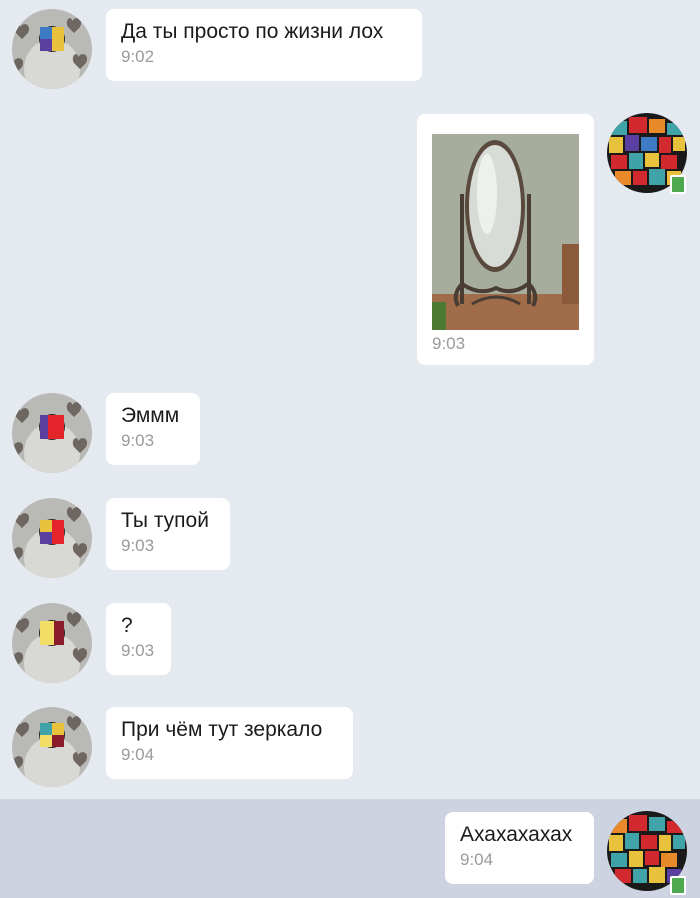 Image resolution: width=700 pixels, height=898 pixels. What do you see at coordinates (516, 834) in the screenshot?
I see `message-text: Ахахахахах` at bounding box center [516, 834].